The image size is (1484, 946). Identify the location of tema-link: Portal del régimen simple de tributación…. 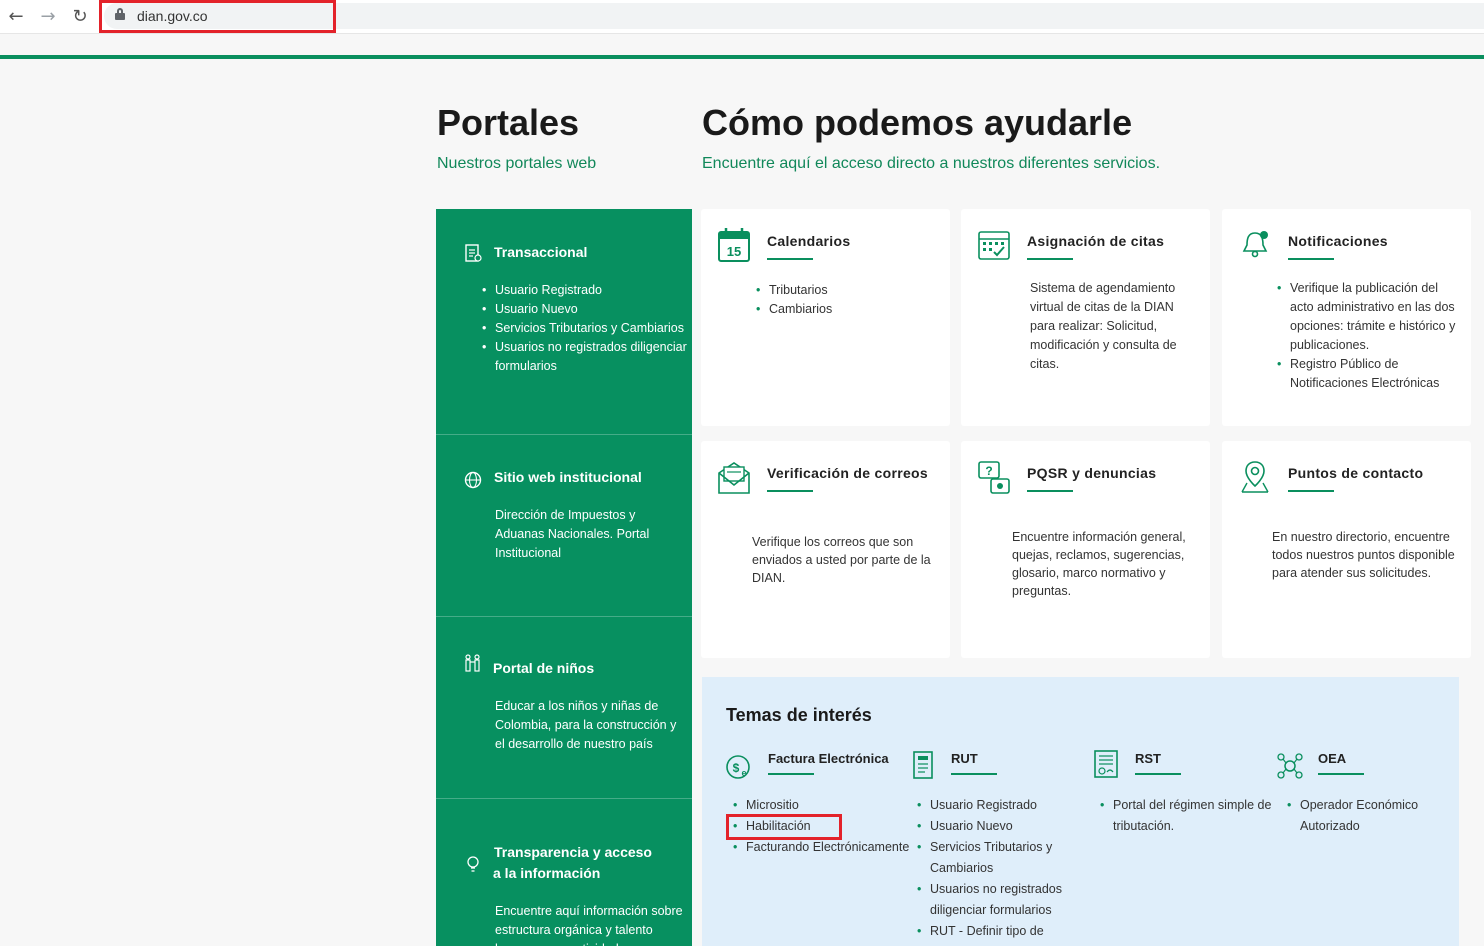
(1191, 816).